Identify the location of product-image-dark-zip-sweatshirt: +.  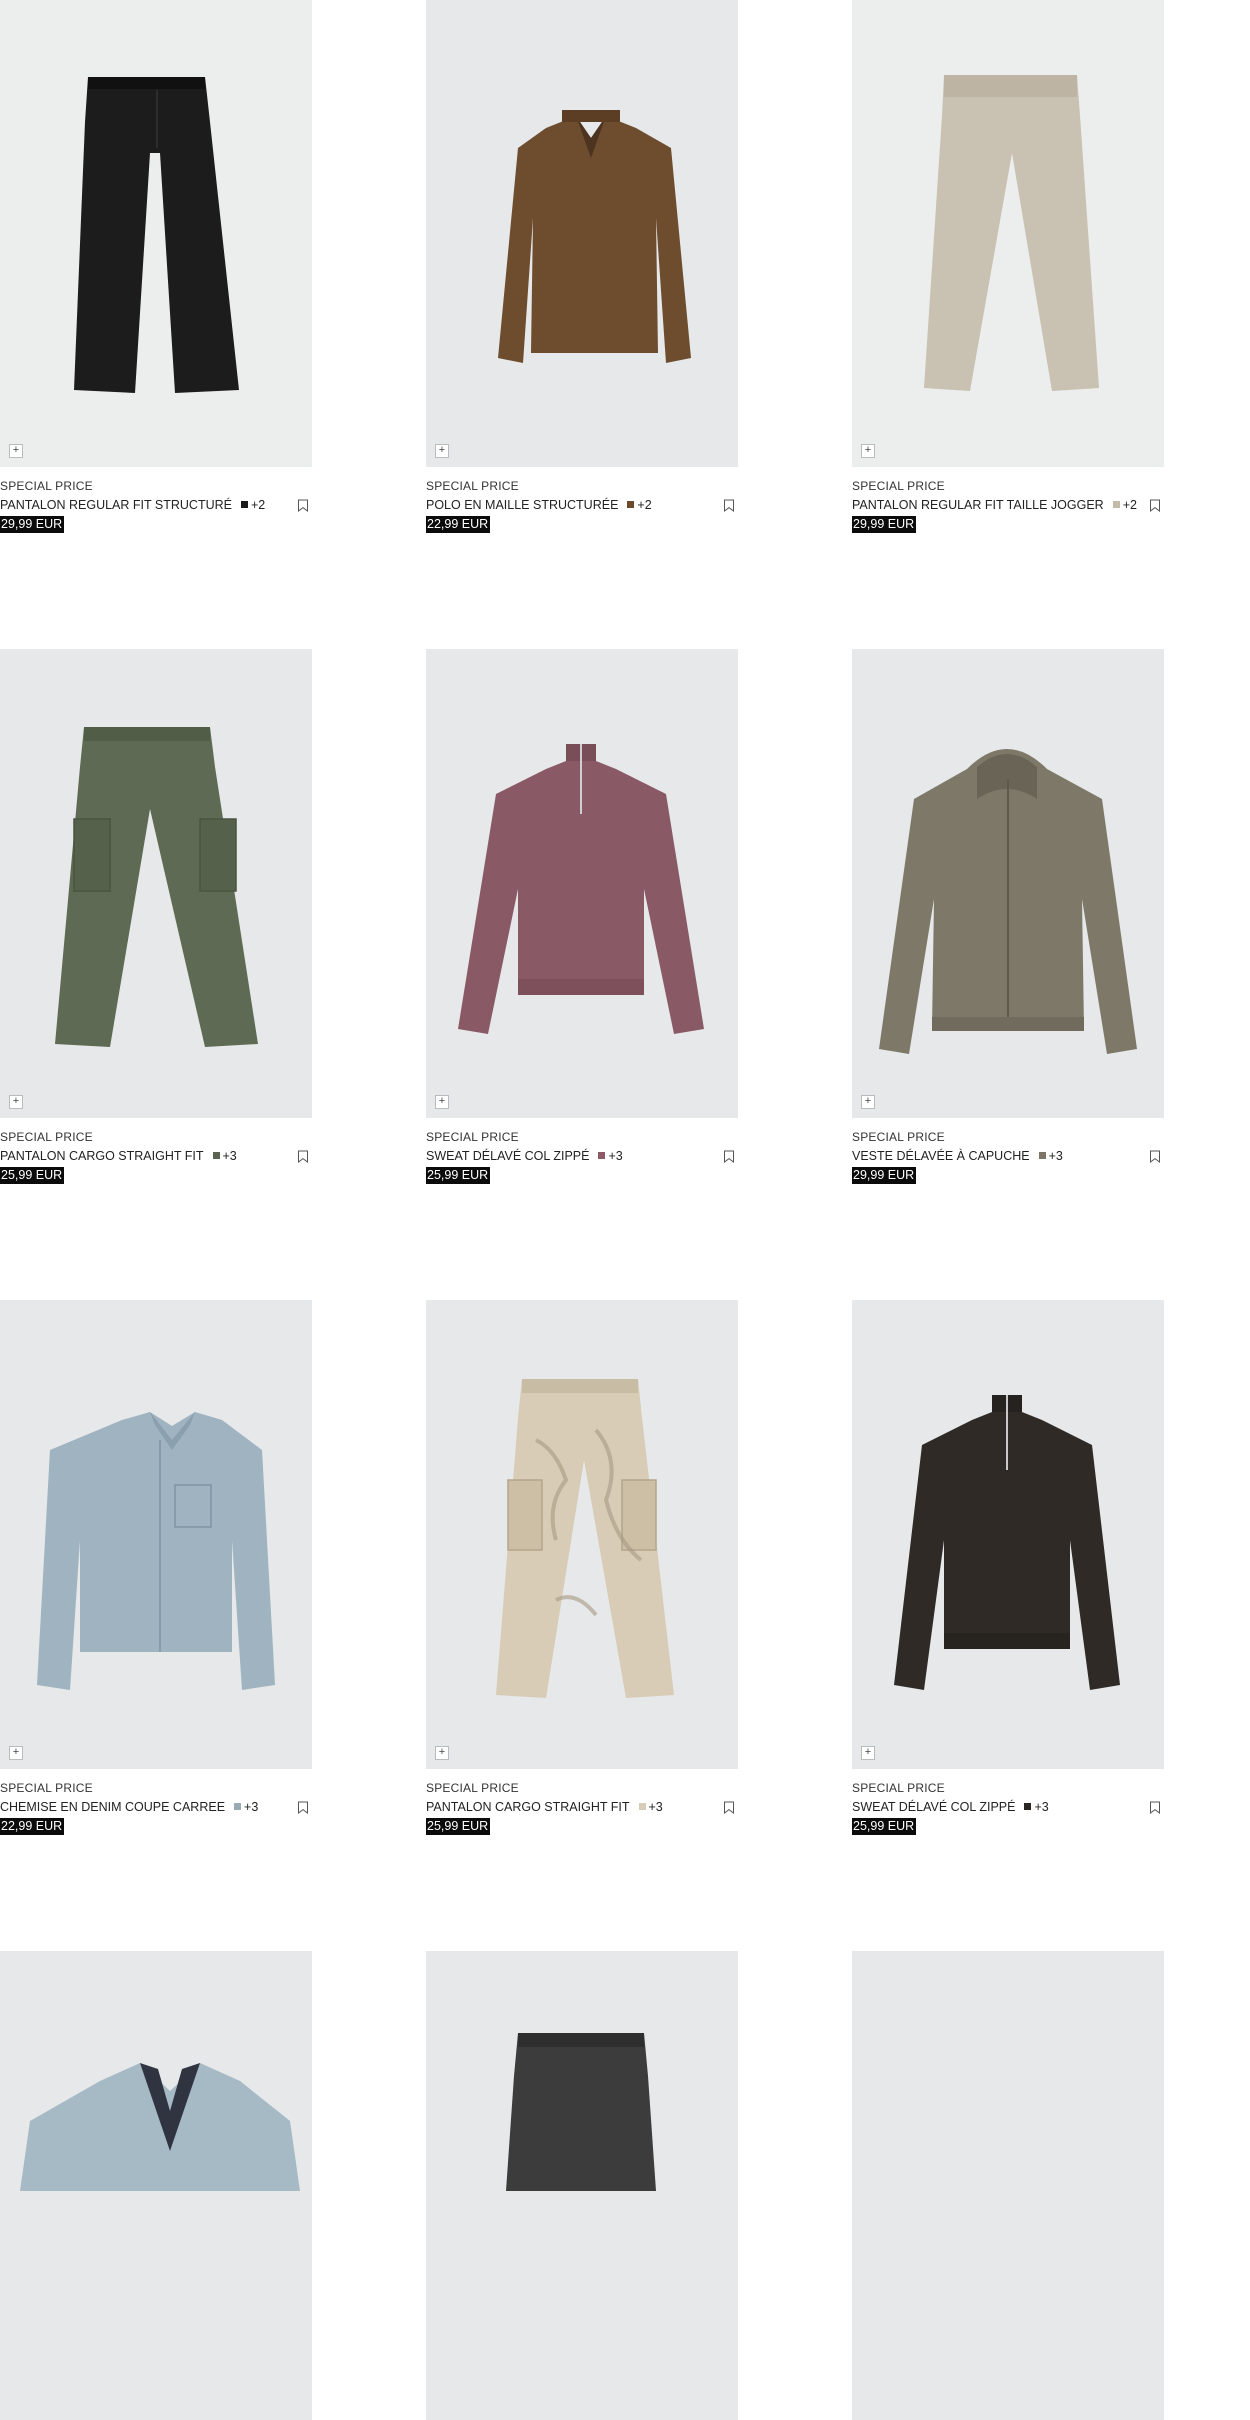
(1008, 1534).